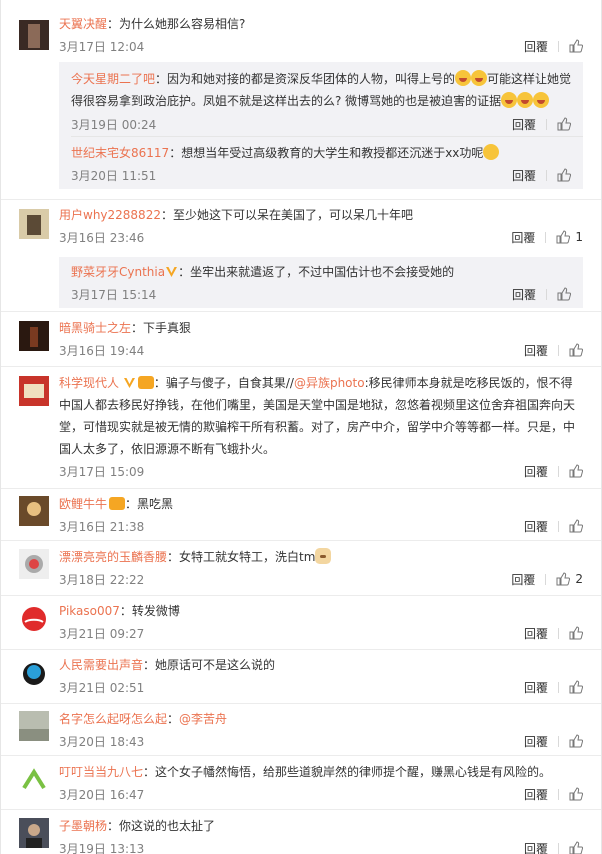 The height and width of the screenshot is (854, 602). Describe the element at coordinates (247, 557) in the screenshot. I see `comment-text: 女特工就女特工，洗白tm` at that location.